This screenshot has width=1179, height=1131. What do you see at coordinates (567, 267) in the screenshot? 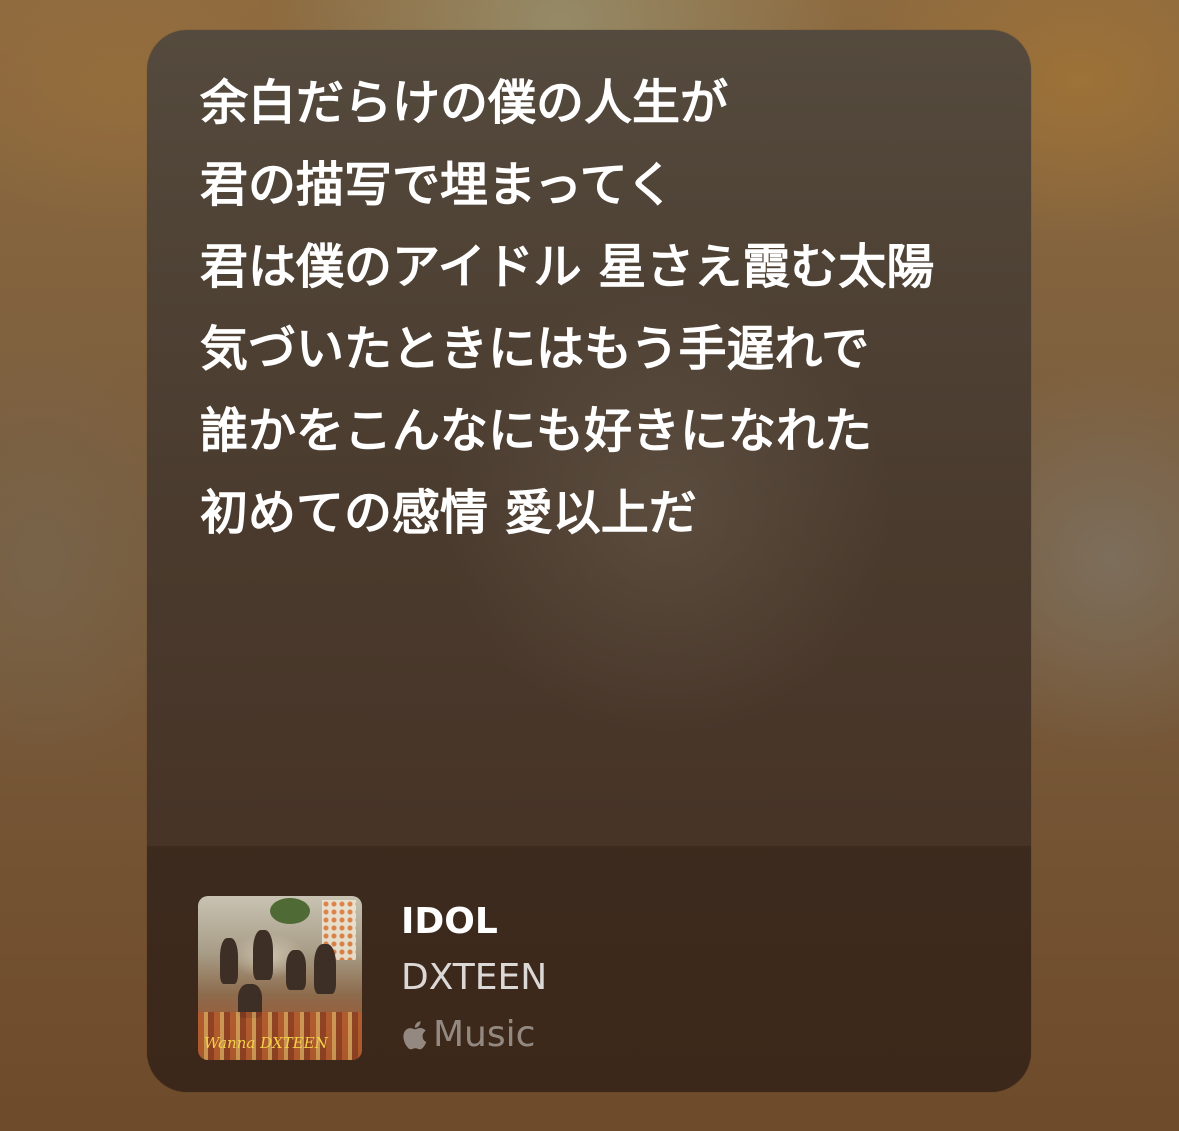
I see `lyric-line: 君は僕のアイドル 星さえ霞む太陽` at bounding box center [567, 267].